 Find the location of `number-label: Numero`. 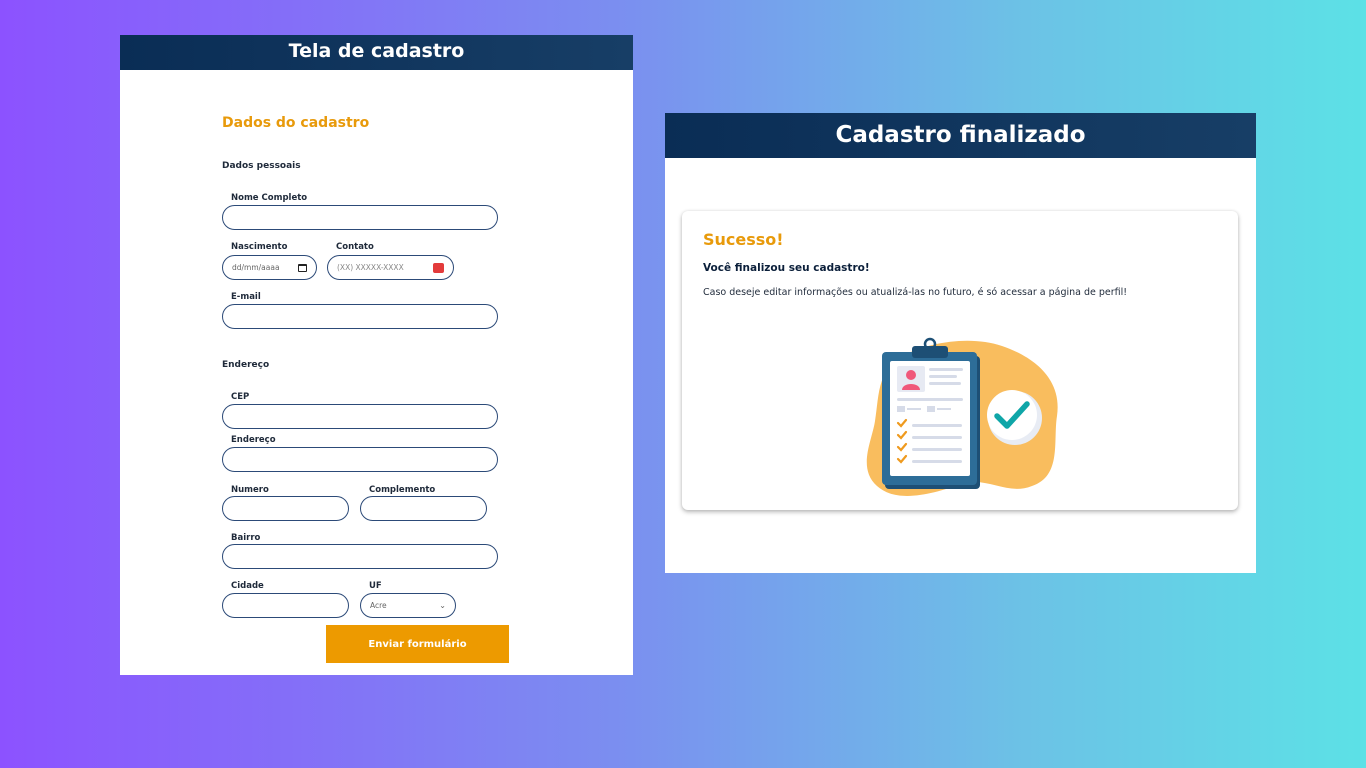

number-label: Numero is located at coordinates (250, 490).